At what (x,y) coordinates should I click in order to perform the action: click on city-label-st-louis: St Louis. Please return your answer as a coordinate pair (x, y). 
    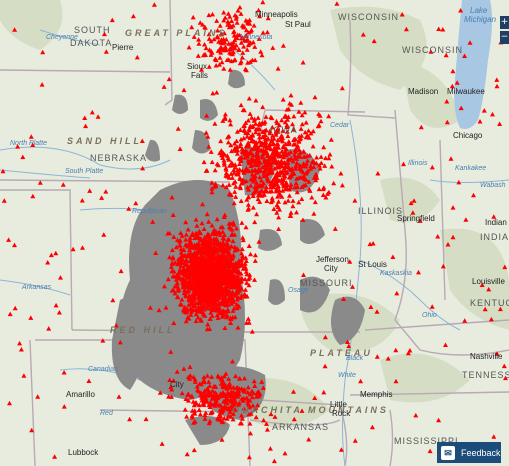
    Looking at the image, I should click on (372, 264).